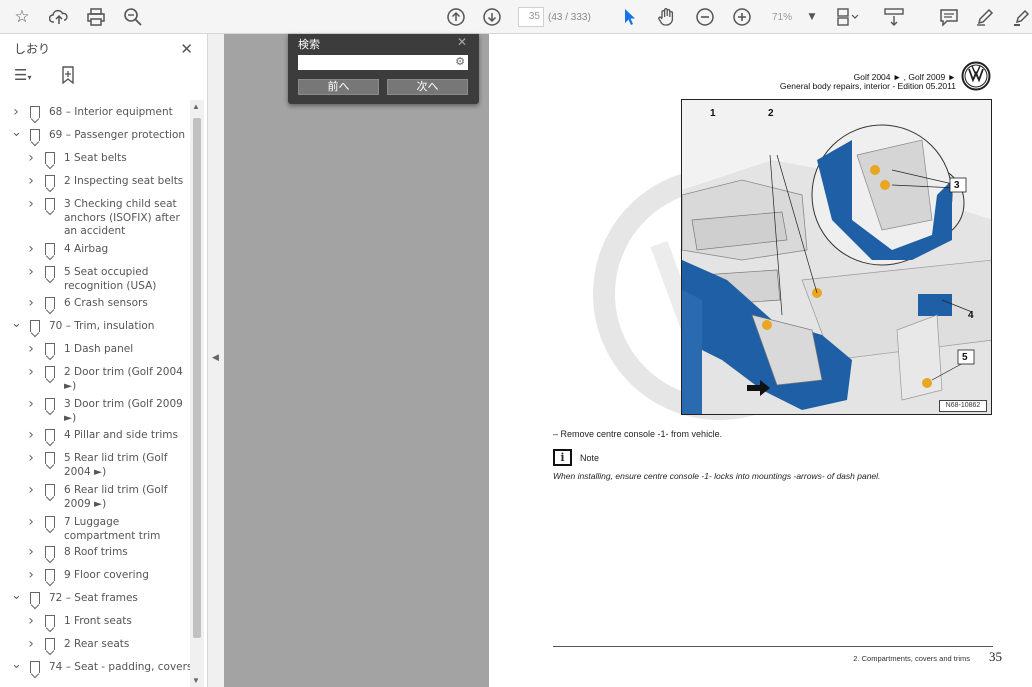  What do you see at coordinates (106, 272) in the screenshot?
I see `bookmark-label: 5 Seat occupied` at bounding box center [106, 272].